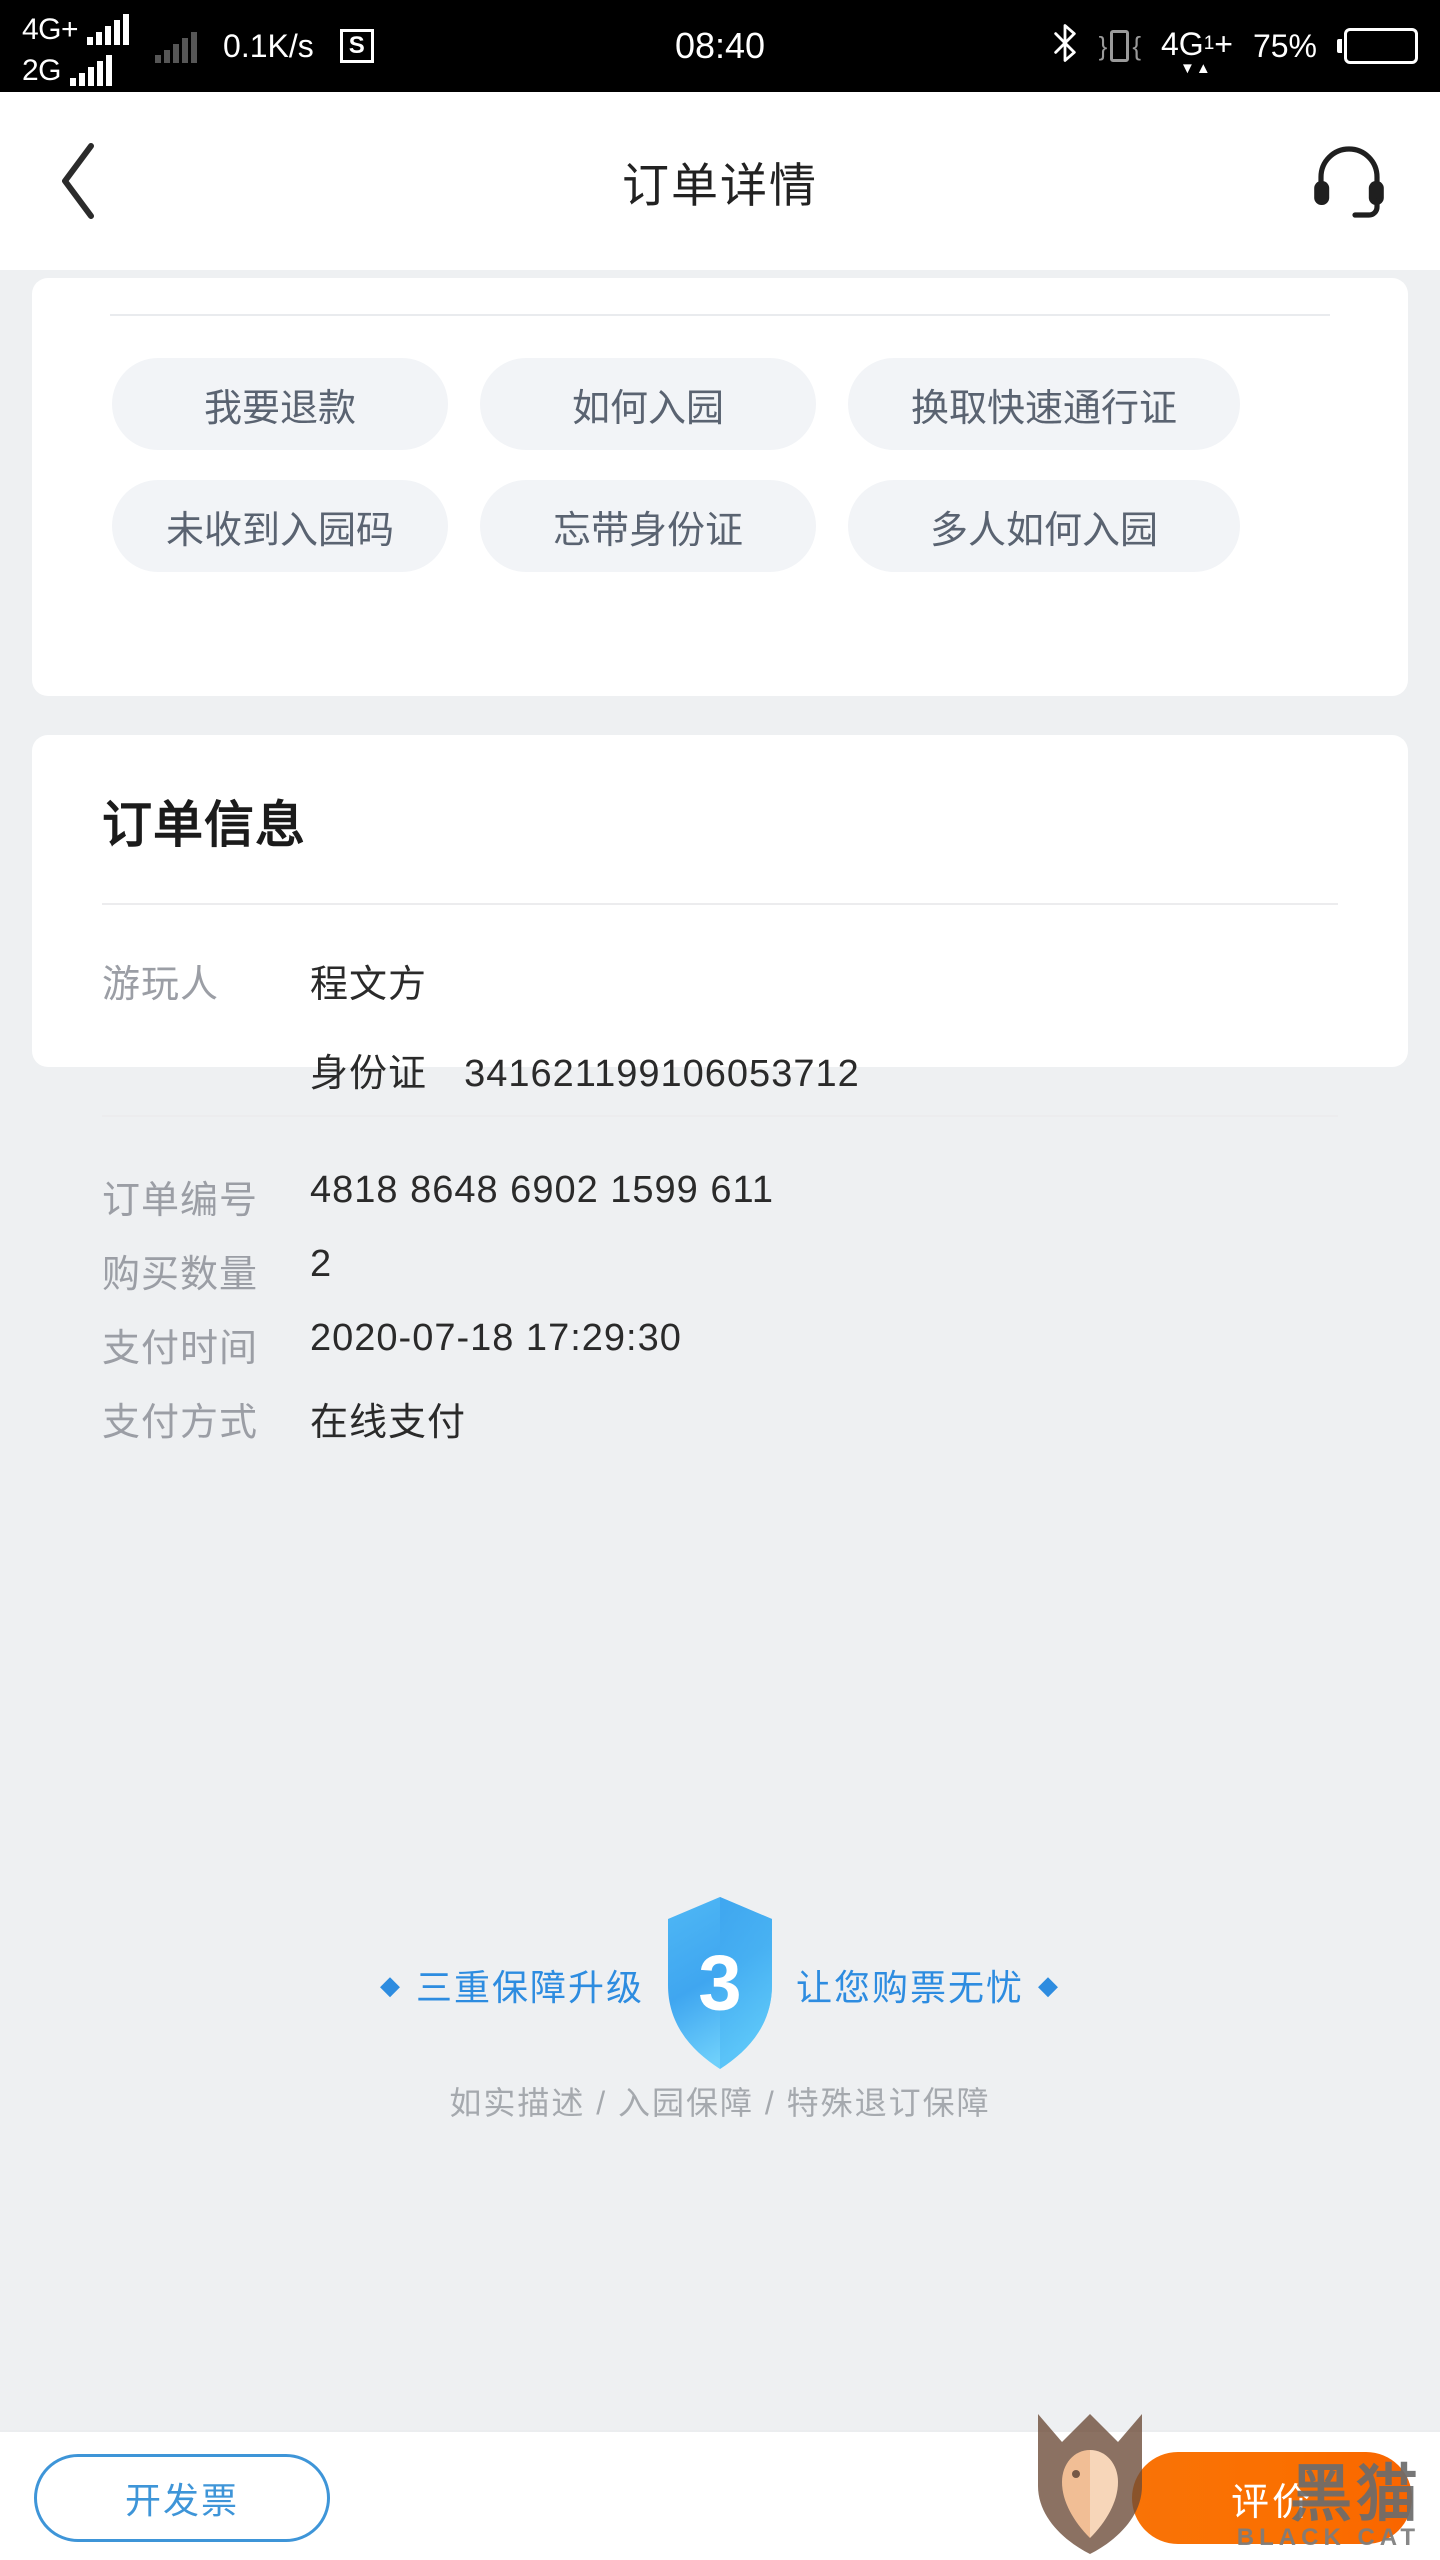 The width and height of the screenshot is (1440, 2560). What do you see at coordinates (356, 46) in the screenshot?
I see `screenshot-badge-icon: S` at bounding box center [356, 46].